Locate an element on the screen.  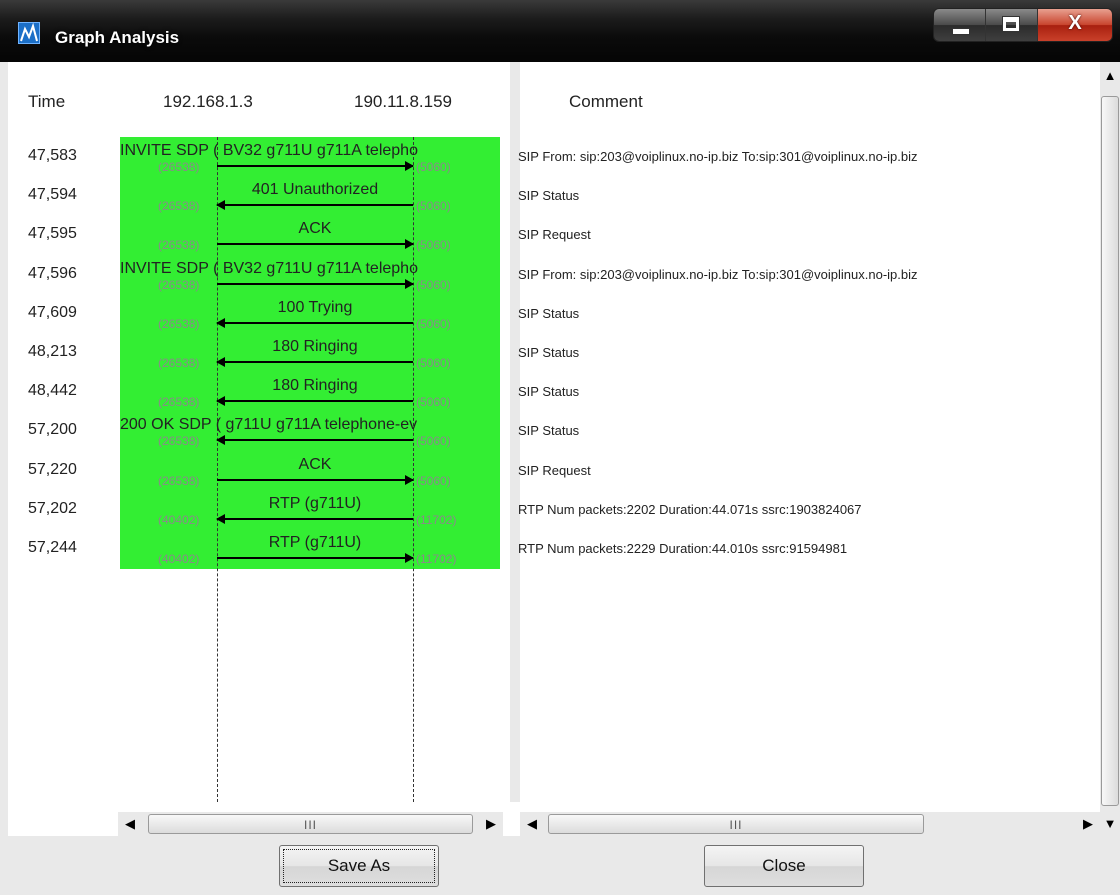
maximize-button is located at coordinates (1012, 25).